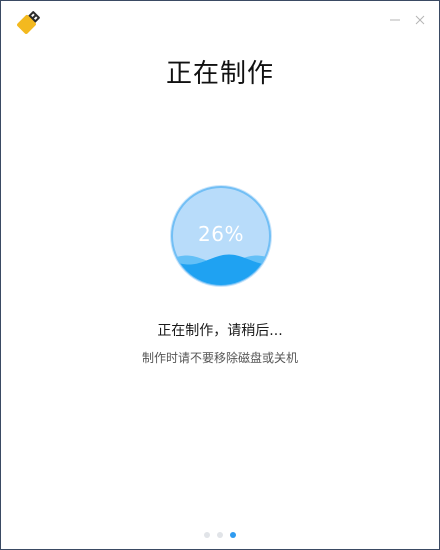 The image size is (440, 550). What do you see at coordinates (395, 20) in the screenshot?
I see `minimize-icon` at bounding box center [395, 20].